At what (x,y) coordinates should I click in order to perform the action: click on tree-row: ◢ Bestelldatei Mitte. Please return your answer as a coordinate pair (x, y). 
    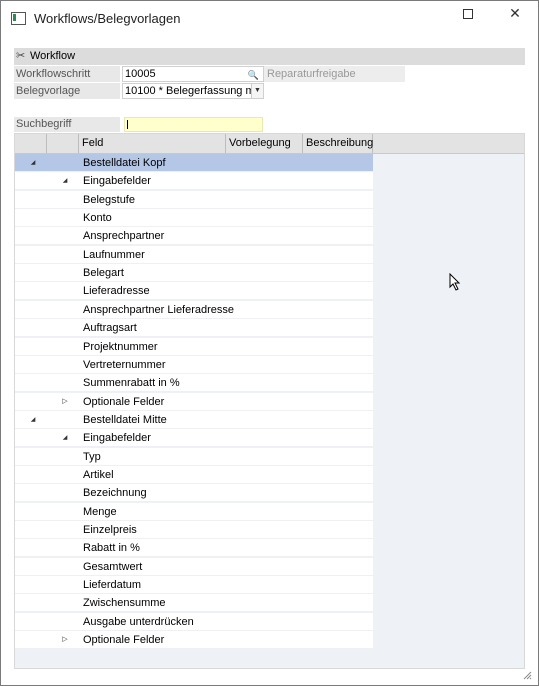
    Looking at the image, I should click on (194, 419).